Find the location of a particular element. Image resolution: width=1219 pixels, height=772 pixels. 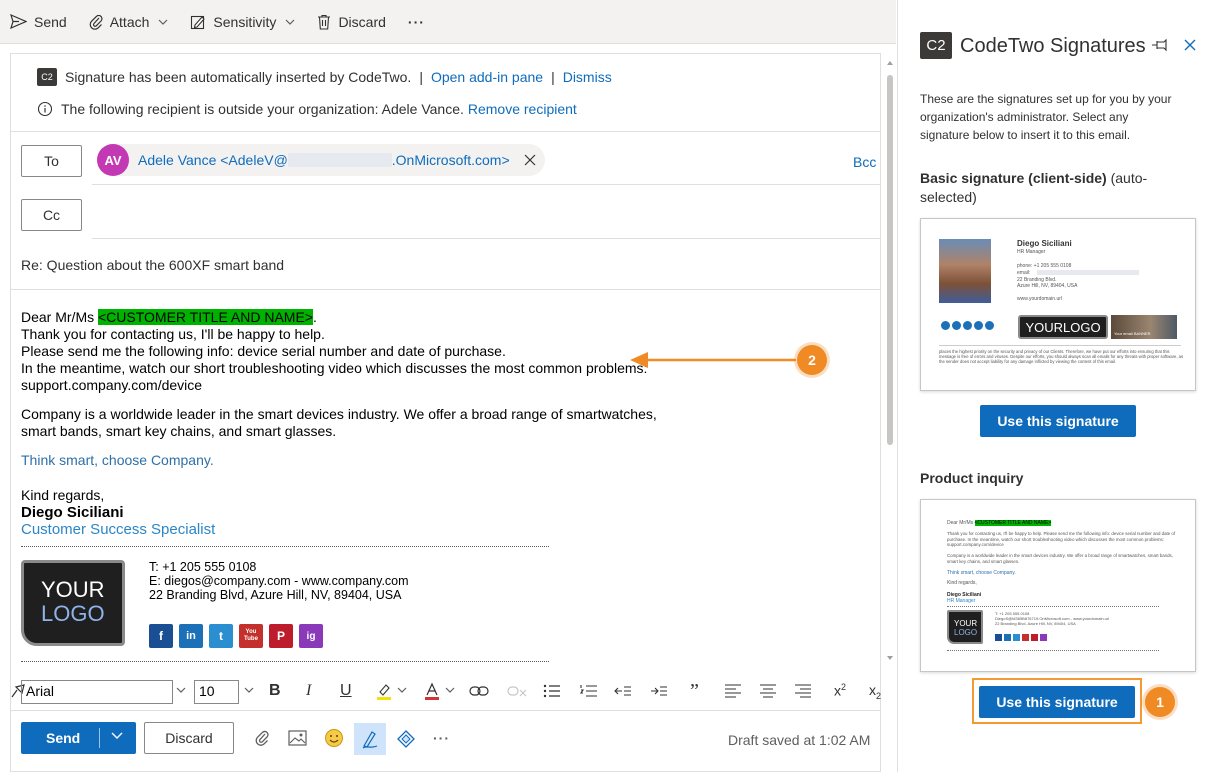

send-toolbar-button: Send is located at coordinates (38, 22).